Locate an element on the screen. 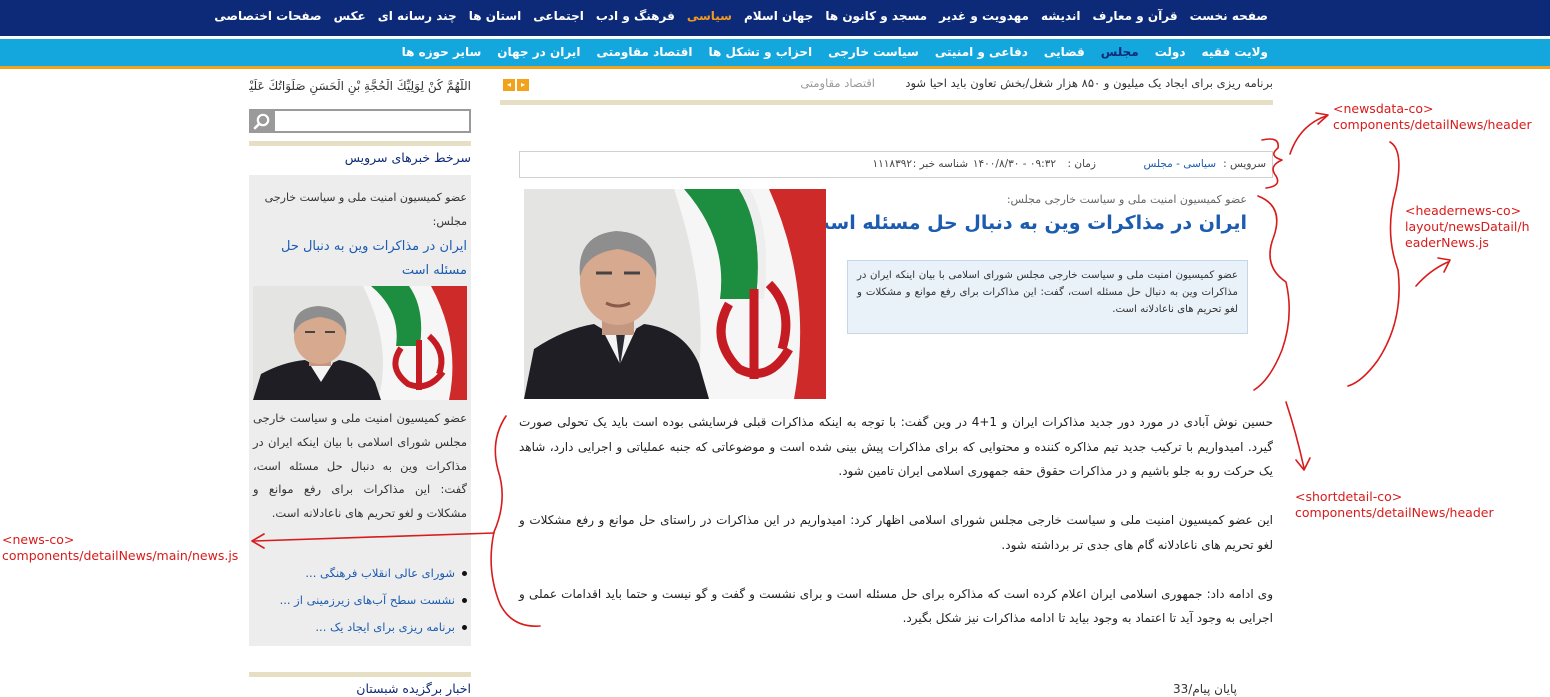 This screenshot has height=697, width=1550. annotation-line: <shortdetail-co> is located at coordinates (1349, 496).